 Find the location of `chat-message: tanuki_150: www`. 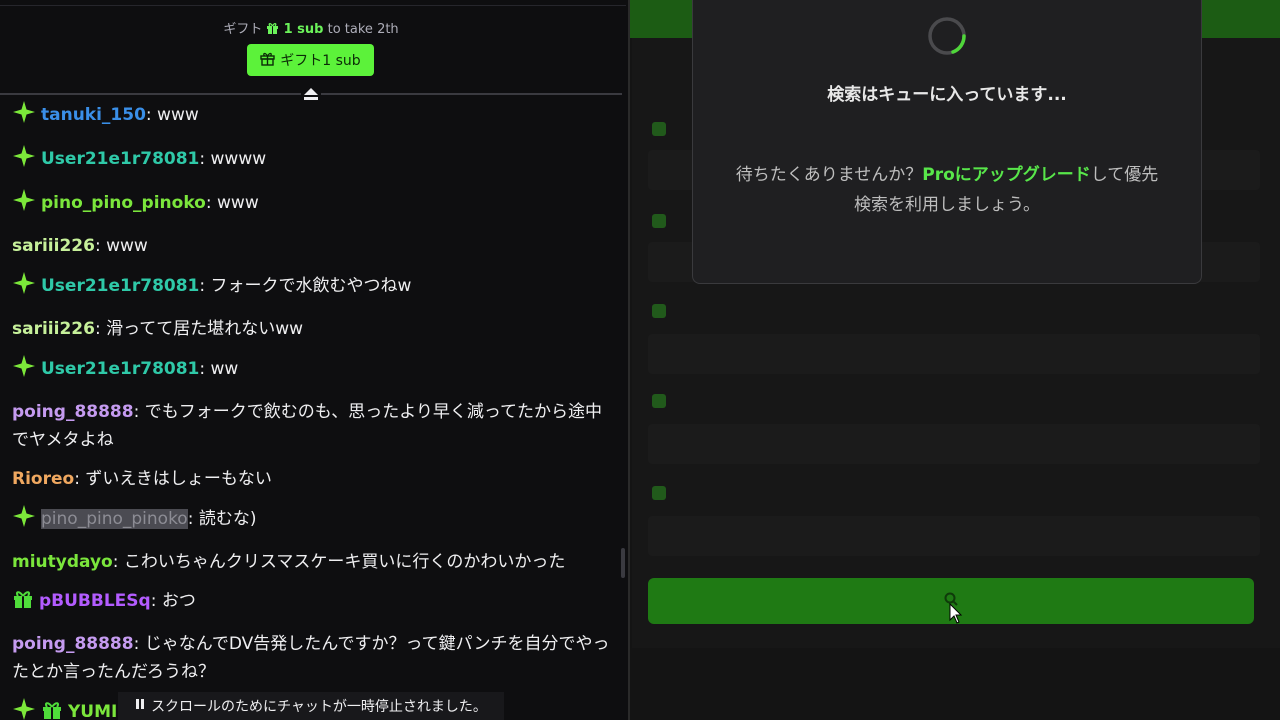

chat-message: tanuki_150: www is located at coordinates (312, 116).